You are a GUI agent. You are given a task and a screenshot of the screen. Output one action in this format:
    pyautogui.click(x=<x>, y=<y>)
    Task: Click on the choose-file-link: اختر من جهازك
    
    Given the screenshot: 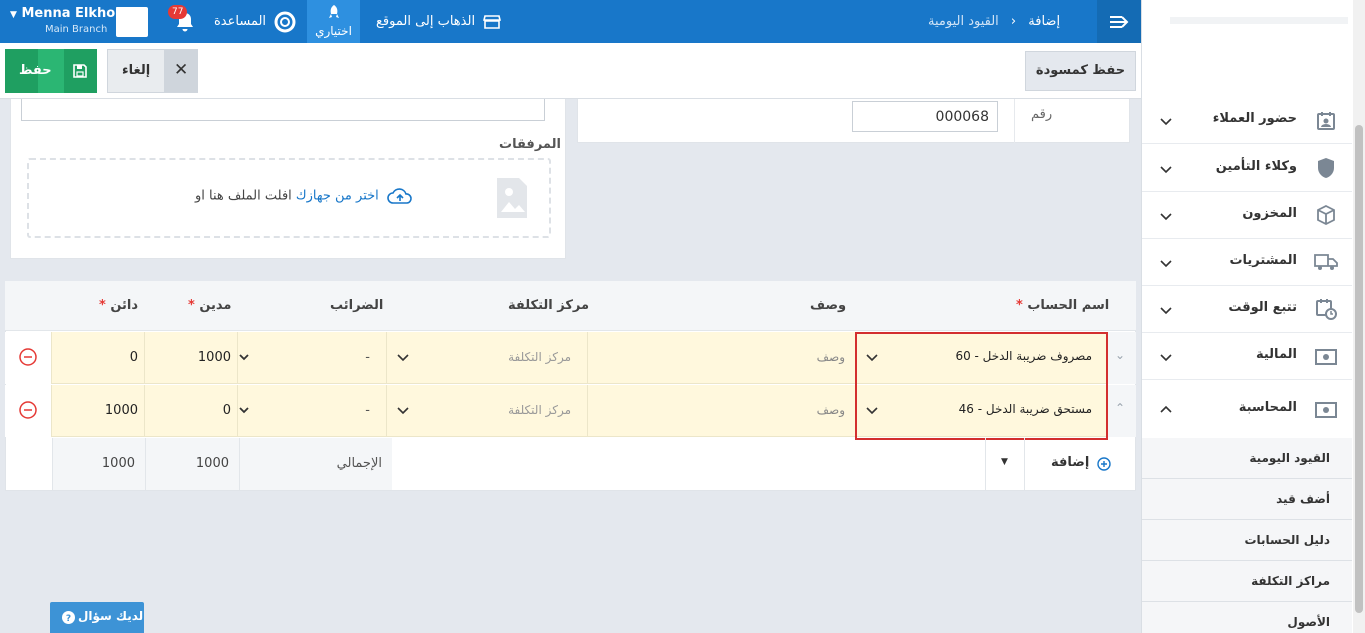 What is the action you would take?
    pyautogui.click(x=337, y=196)
    